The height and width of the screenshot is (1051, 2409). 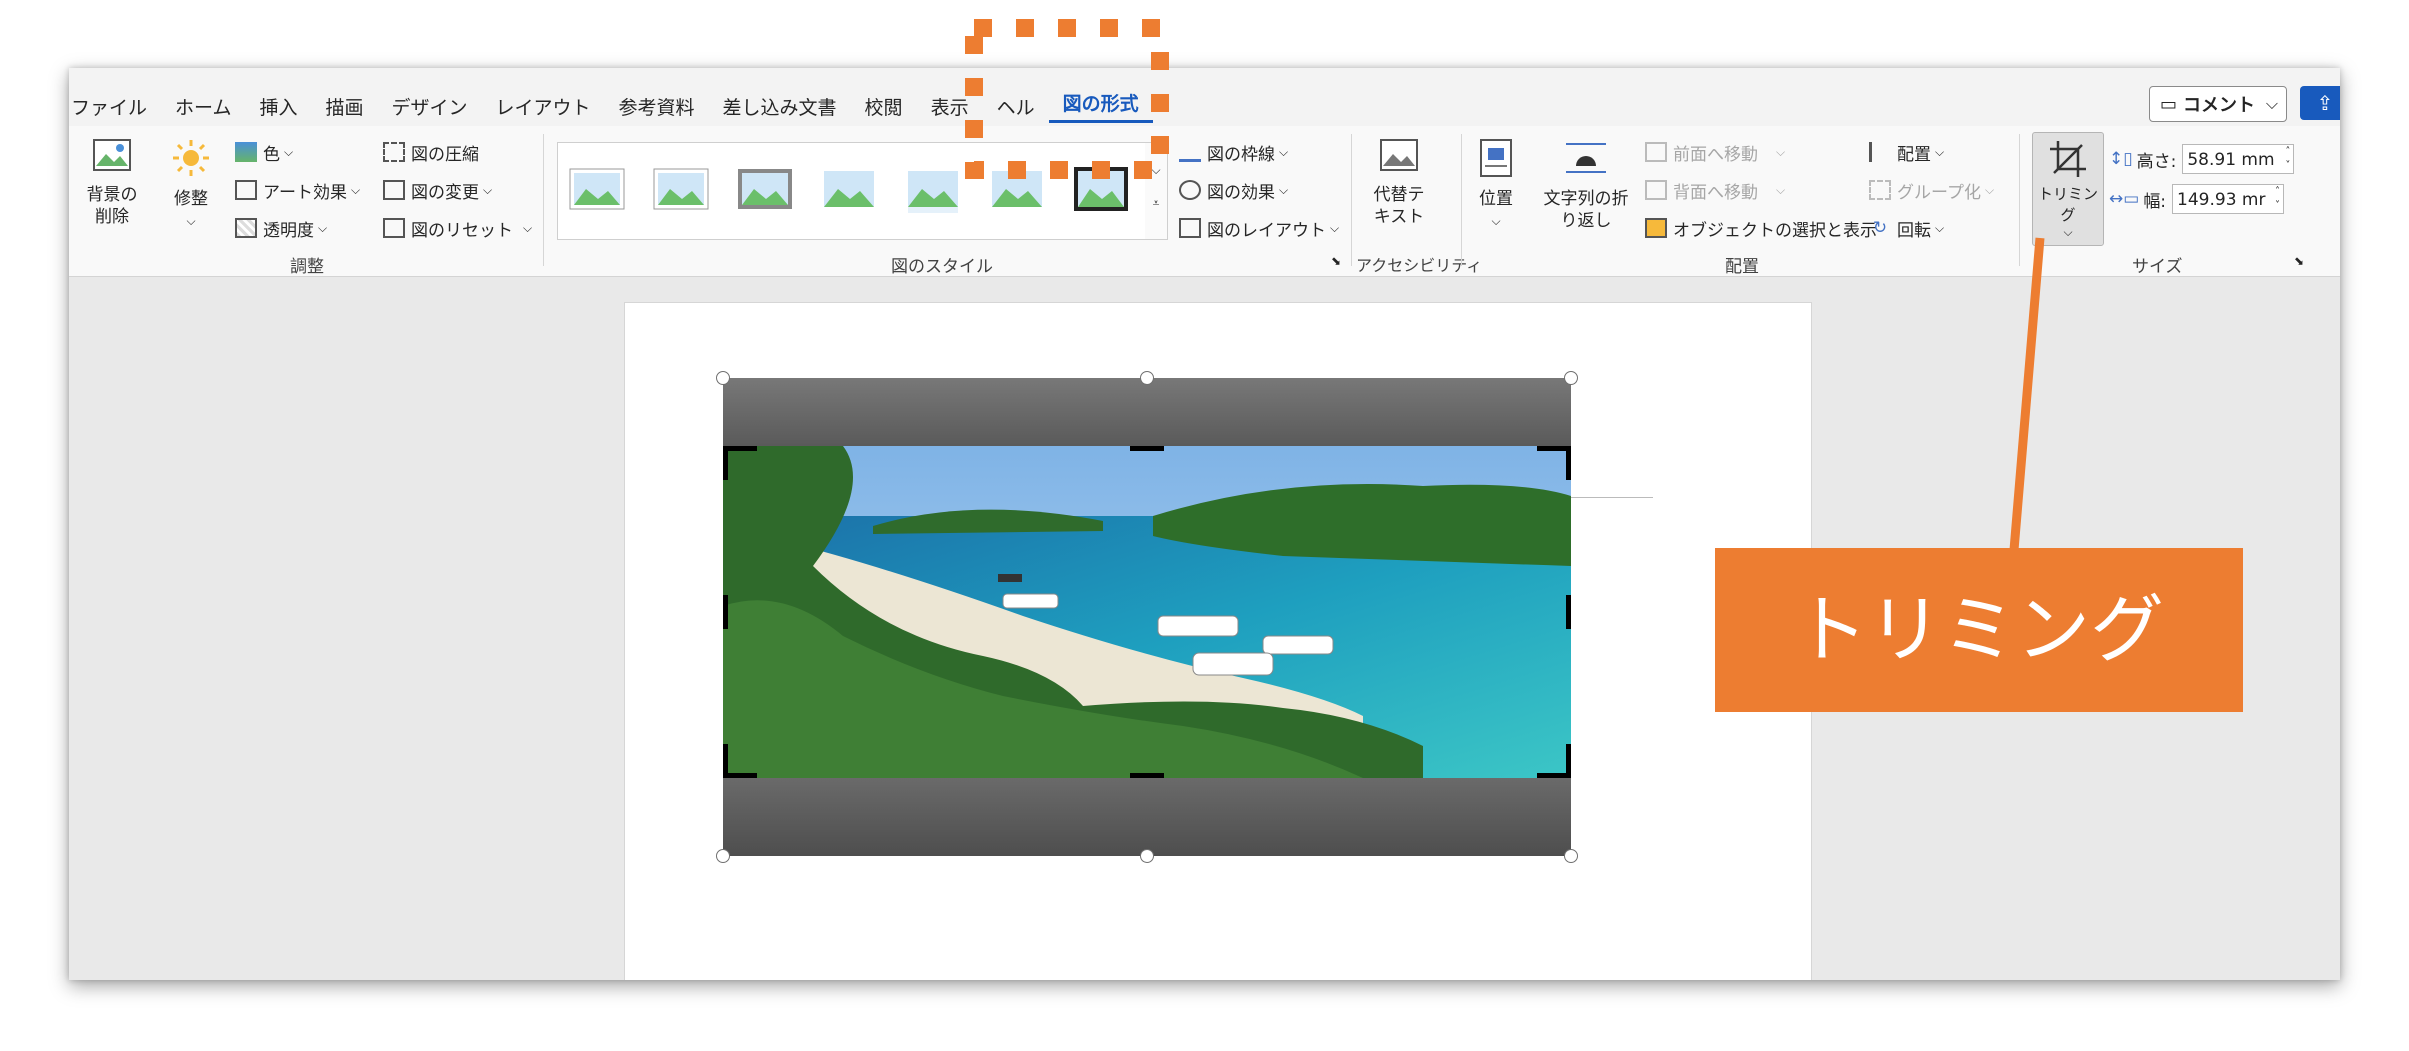 I want to click on highlight-dashed-box, so click(x=1067, y=99).